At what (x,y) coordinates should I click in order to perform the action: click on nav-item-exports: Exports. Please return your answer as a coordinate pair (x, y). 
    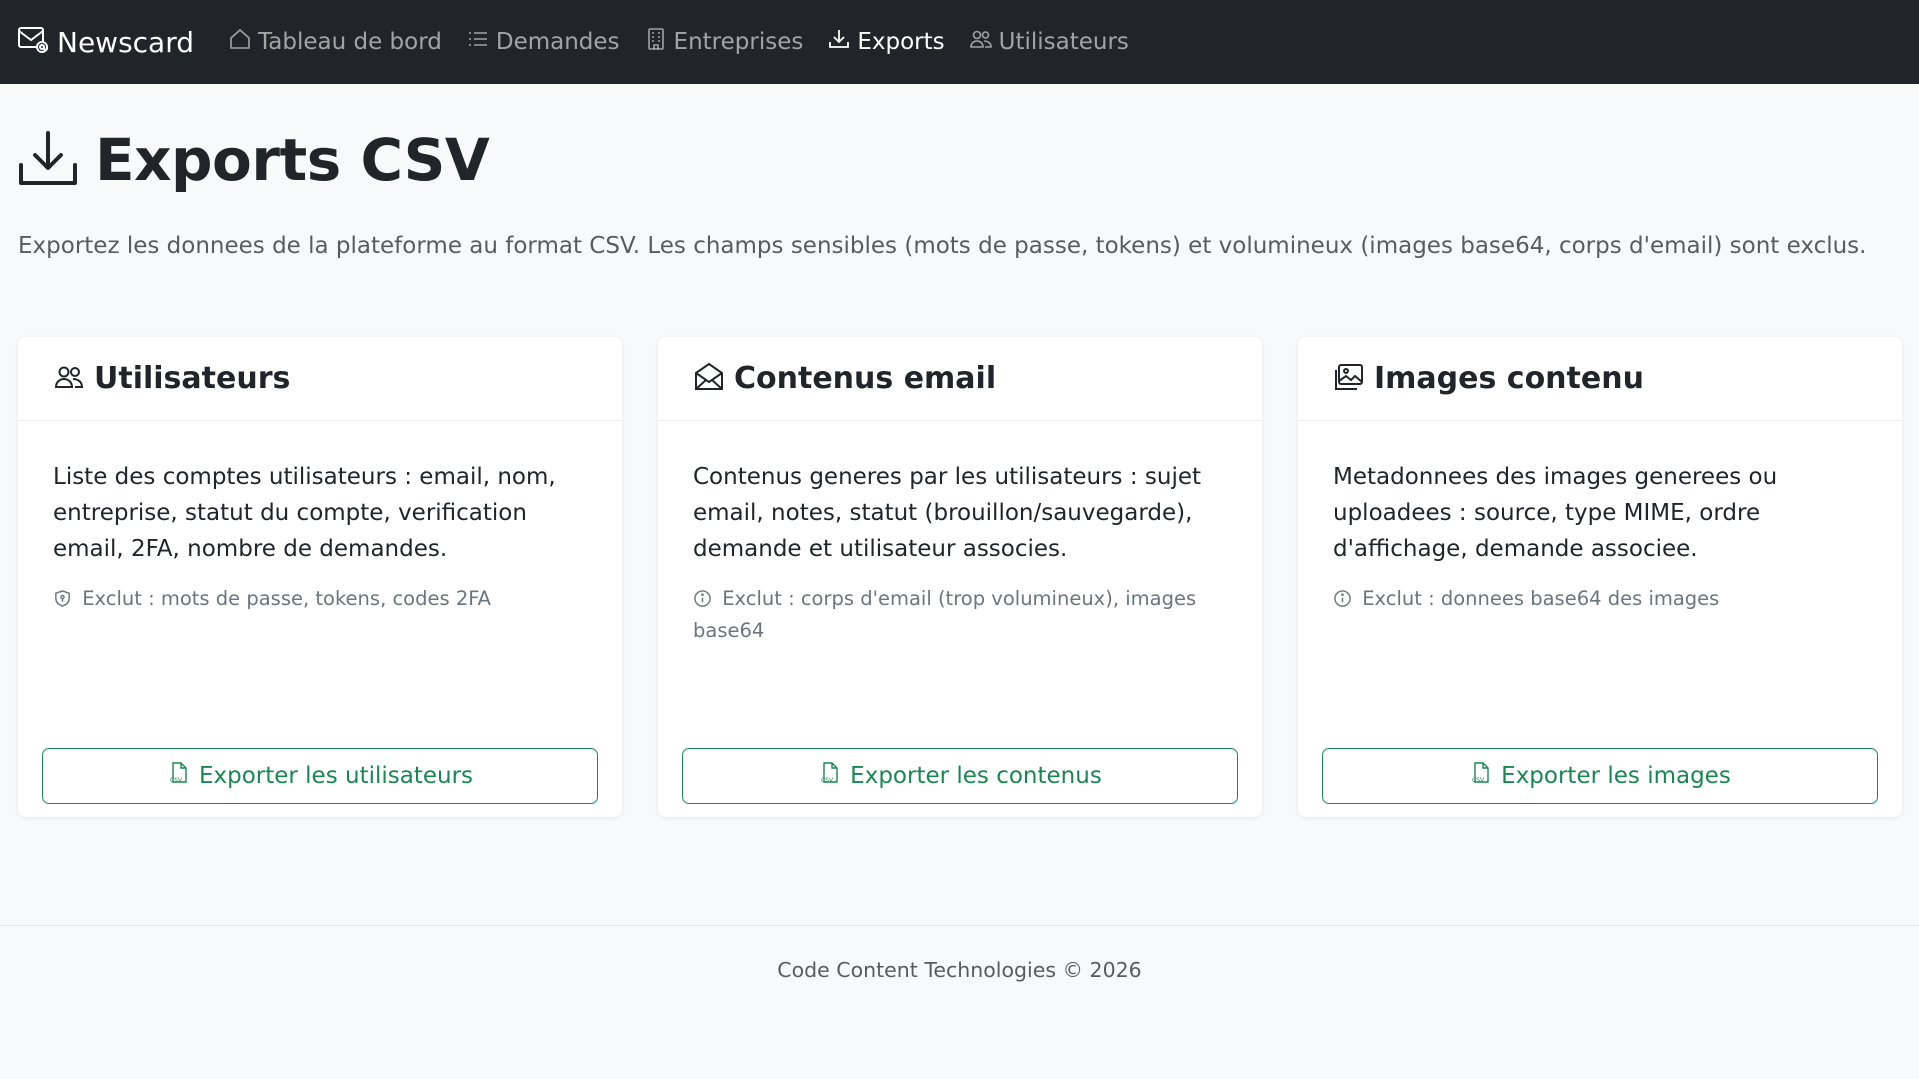
    Looking at the image, I should click on (886, 42).